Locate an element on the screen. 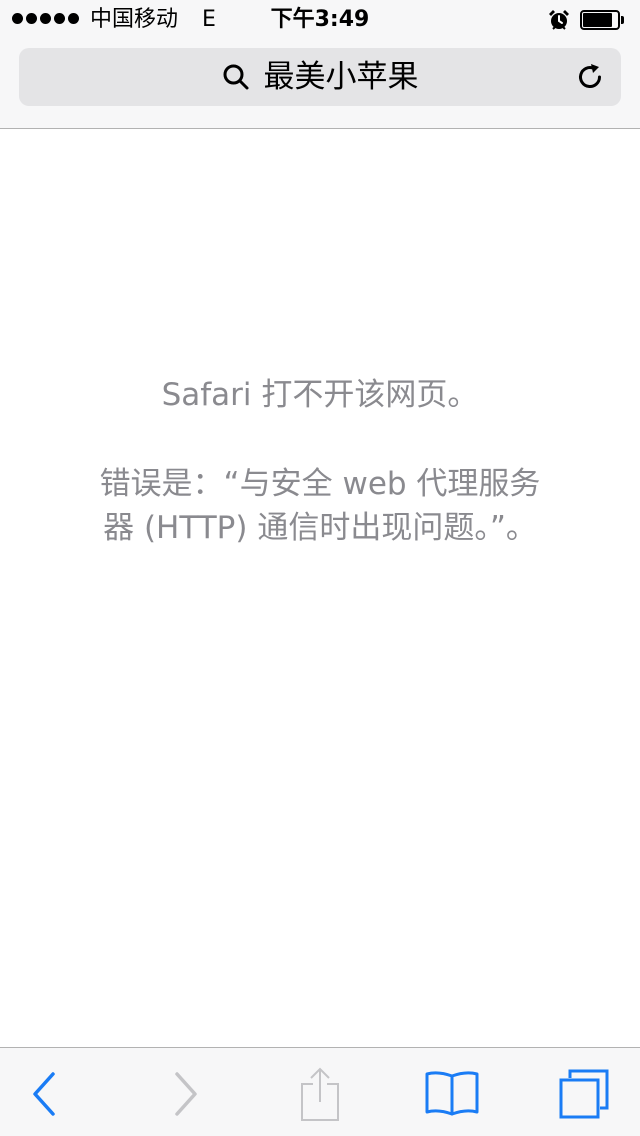 The image size is (640, 1136). forward-button is located at coordinates (186, 1094).